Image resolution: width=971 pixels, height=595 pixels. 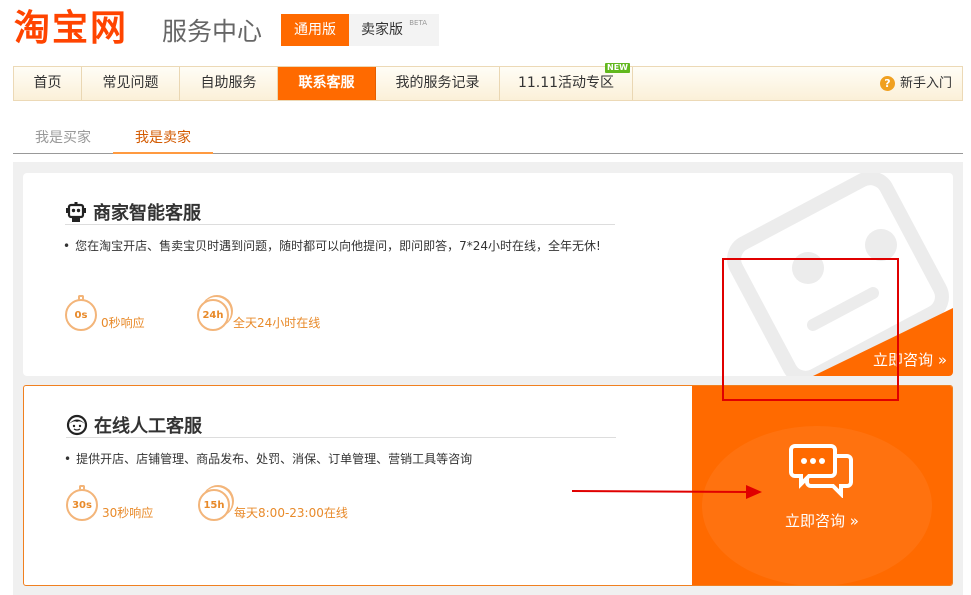 I want to click on stopwatch-icon: 30s, so click(x=82, y=503).